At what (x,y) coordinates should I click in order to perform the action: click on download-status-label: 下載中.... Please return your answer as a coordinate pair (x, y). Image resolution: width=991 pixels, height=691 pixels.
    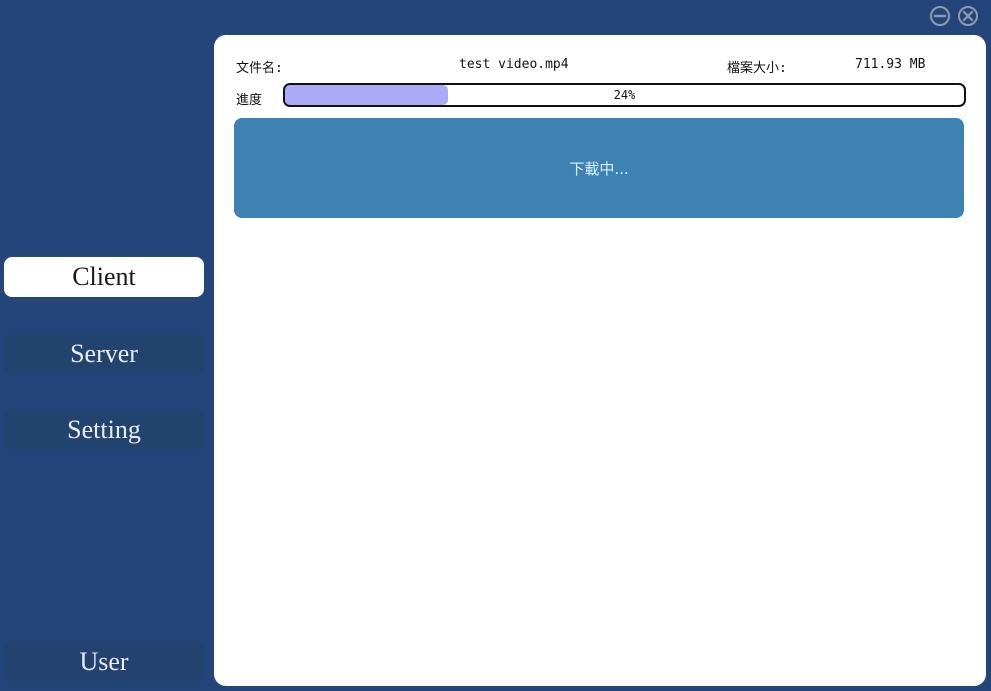
    Looking at the image, I should click on (599, 168).